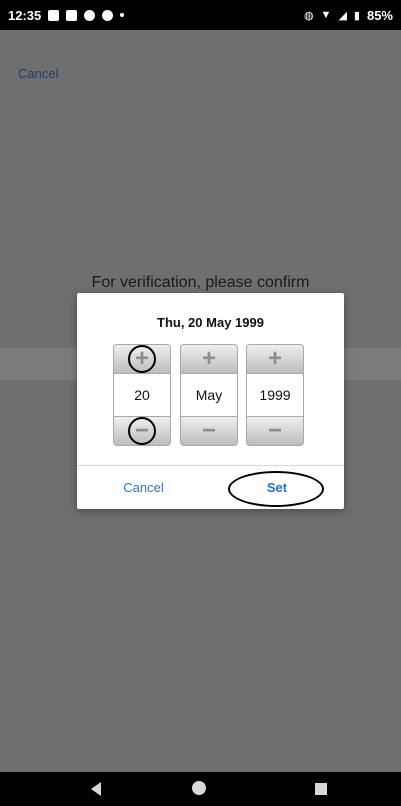 The width and height of the screenshot is (401, 806). What do you see at coordinates (96, 789) in the screenshot?
I see `back-icon` at bounding box center [96, 789].